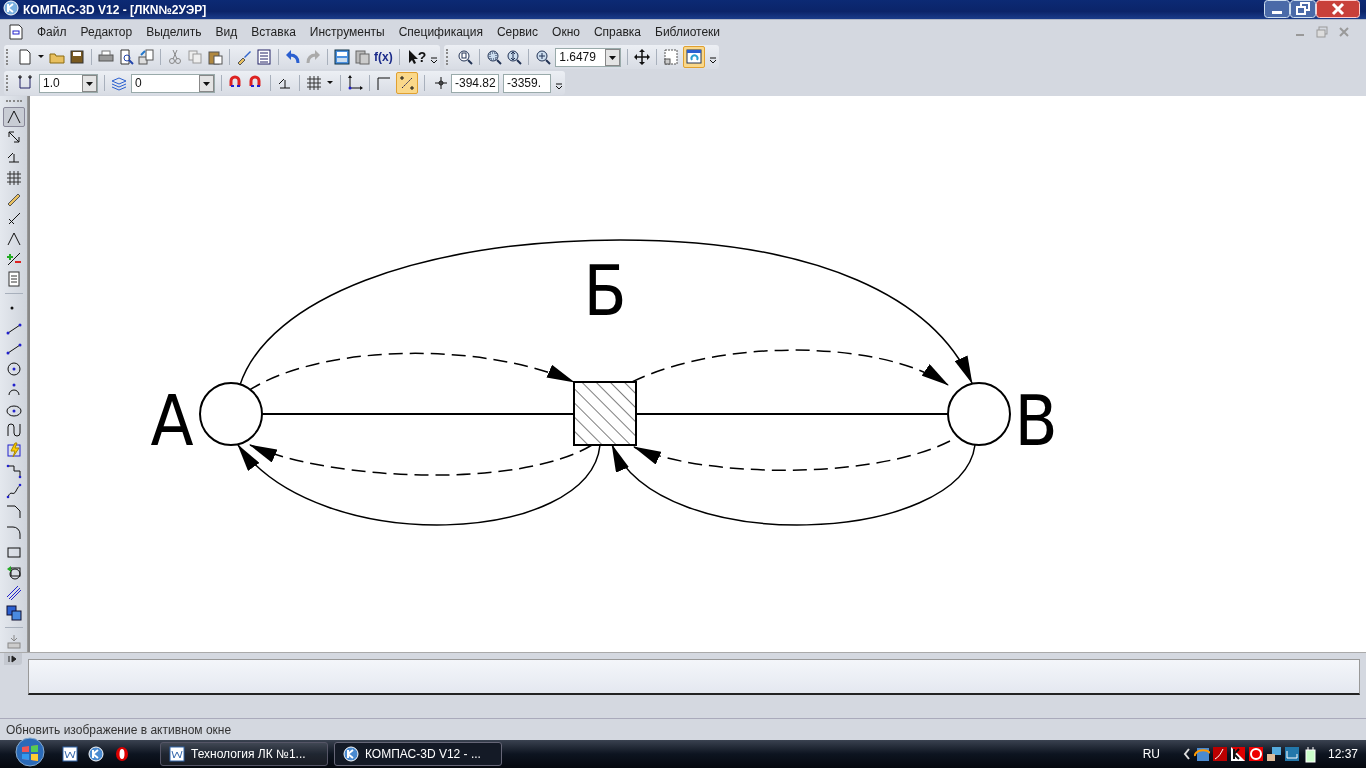  What do you see at coordinates (617, 32) in the screenshot?
I see `menu-item: Справка` at bounding box center [617, 32].